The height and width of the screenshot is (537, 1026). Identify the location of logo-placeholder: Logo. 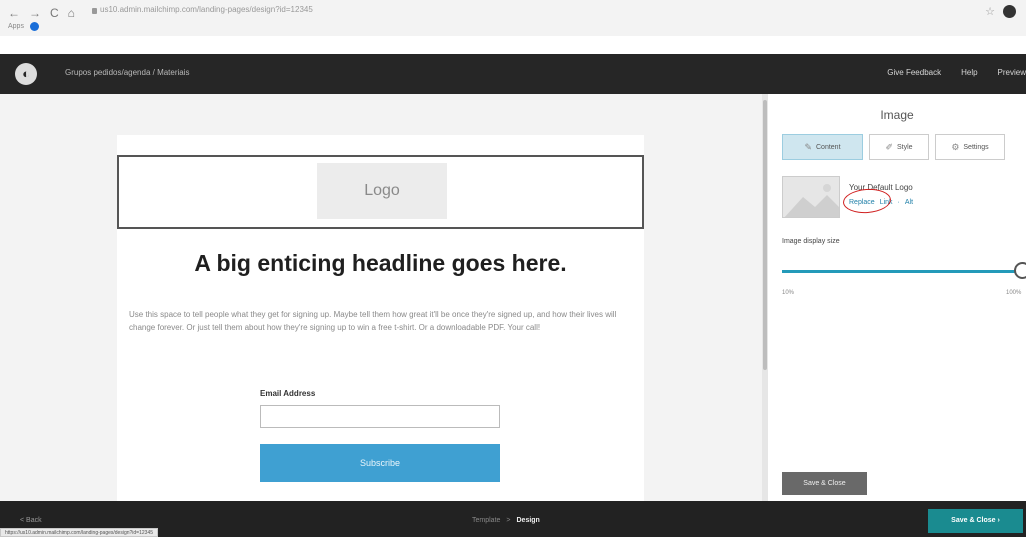
(382, 191).